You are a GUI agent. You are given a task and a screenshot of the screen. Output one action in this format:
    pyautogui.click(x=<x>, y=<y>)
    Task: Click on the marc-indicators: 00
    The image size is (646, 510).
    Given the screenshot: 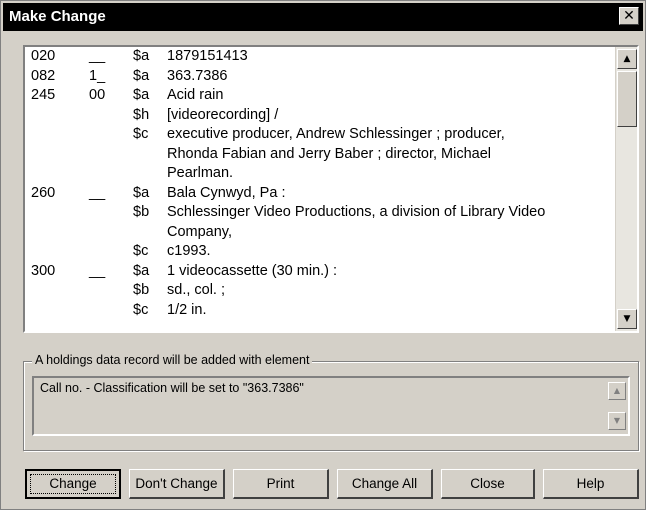 What is the action you would take?
    pyautogui.click(x=97, y=95)
    